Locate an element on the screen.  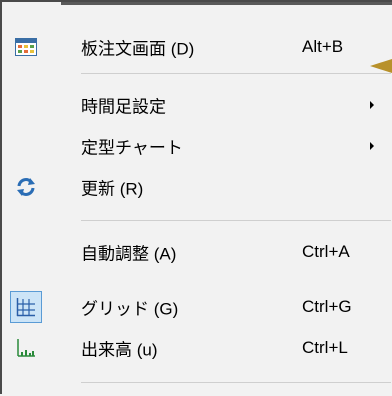
menu-item-label: 自動調整 (A) is located at coordinates (129, 254).